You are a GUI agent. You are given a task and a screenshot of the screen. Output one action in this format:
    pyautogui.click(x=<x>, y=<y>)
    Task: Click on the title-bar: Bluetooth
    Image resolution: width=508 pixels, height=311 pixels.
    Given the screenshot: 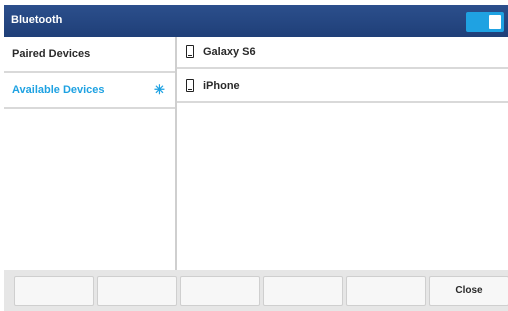 What is the action you would take?
    pyautogui.click(x=256, y=21)
    